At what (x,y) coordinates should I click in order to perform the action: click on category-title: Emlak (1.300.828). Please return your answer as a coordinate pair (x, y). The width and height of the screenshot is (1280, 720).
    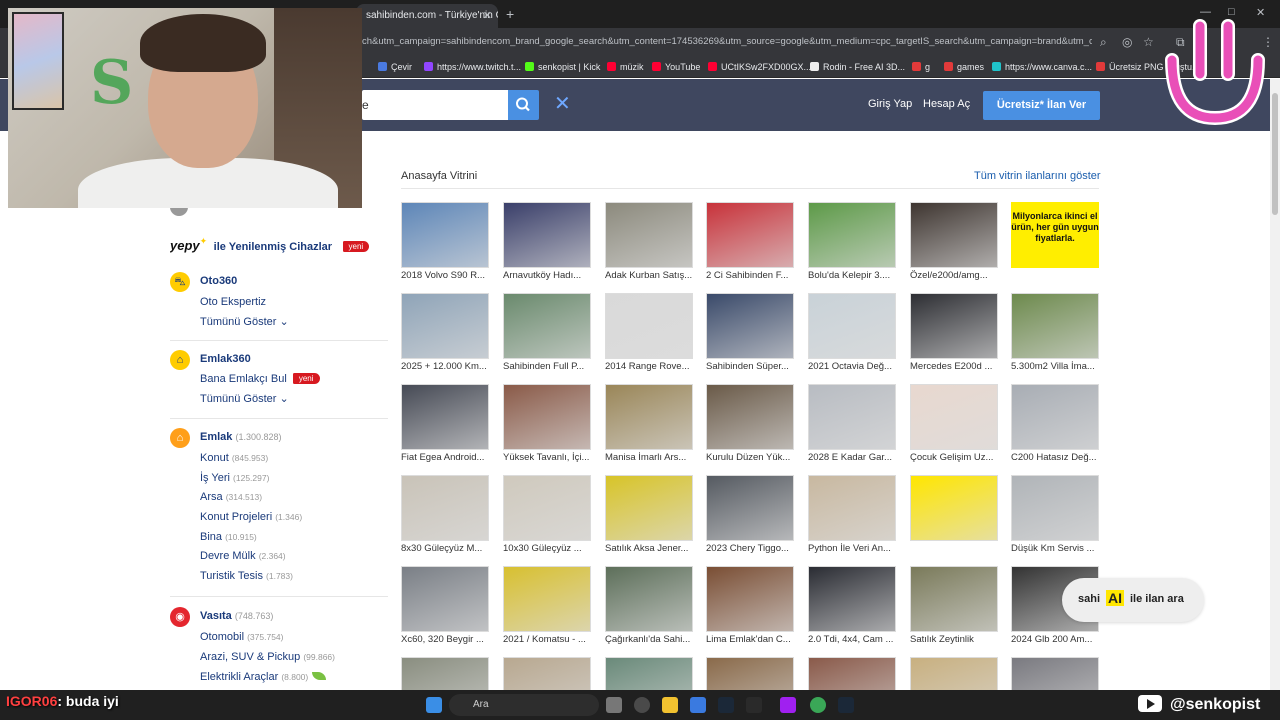
    Looking at the image, I should click on (241, 437).